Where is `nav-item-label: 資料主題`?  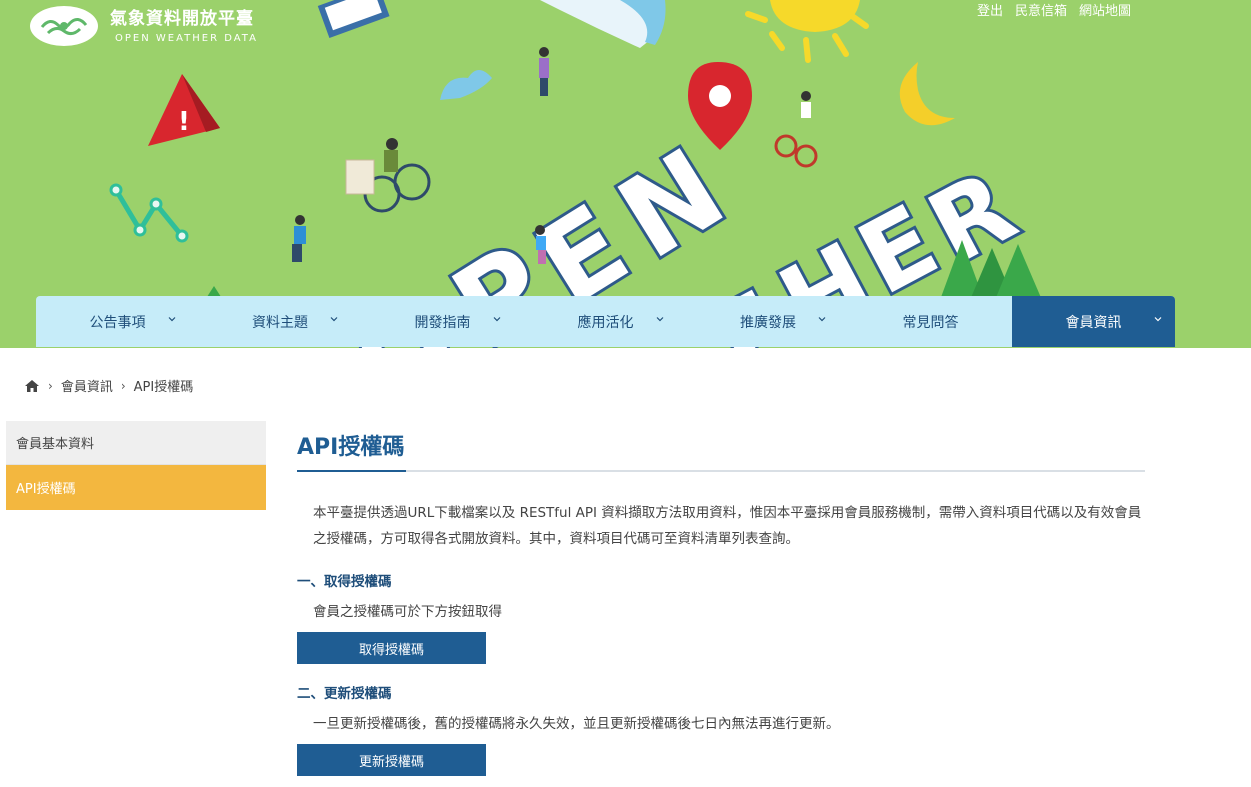
nav-item-label: 資料主題 is located at coordinates (280, 322).